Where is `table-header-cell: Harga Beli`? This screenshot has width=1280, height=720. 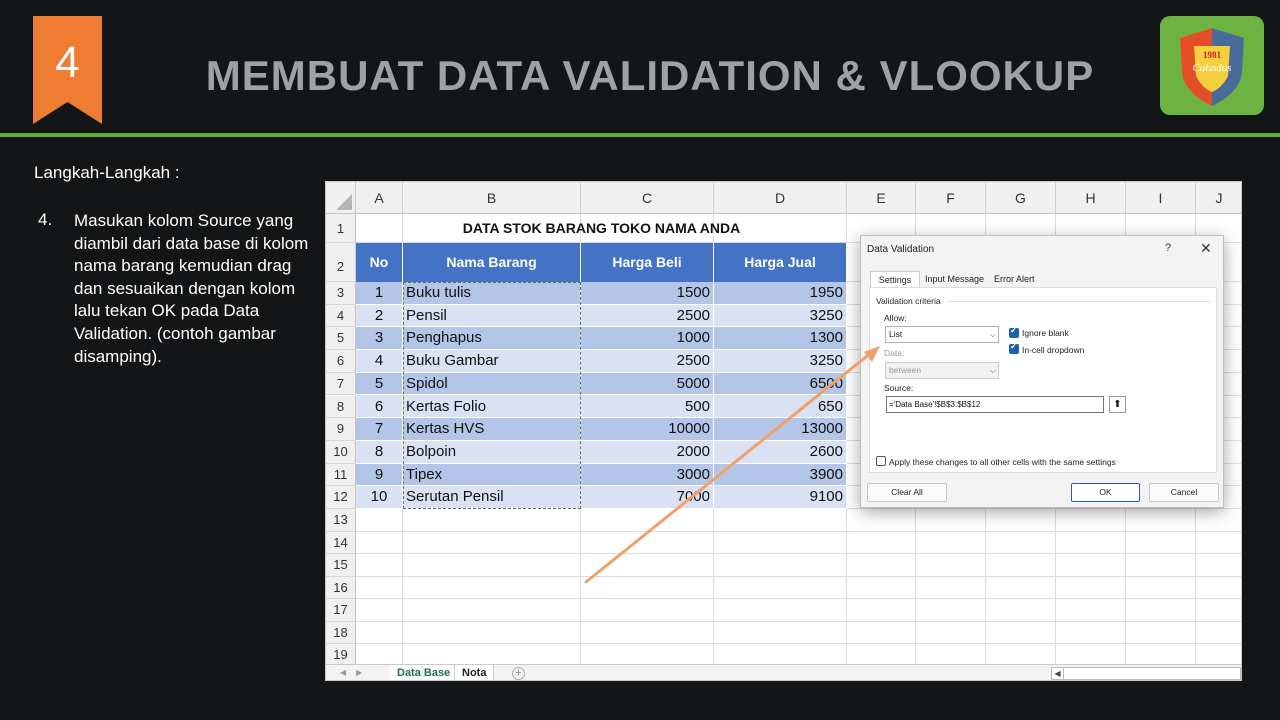 table-header-cell: Harga Beli is located at coordinates (647, 262).